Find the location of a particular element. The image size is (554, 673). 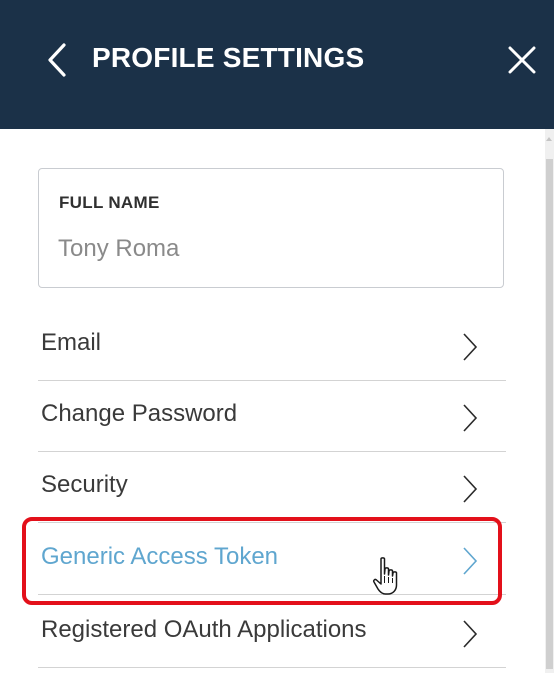

scroll-up-arrow-icon is located at coordinates (549, 139).